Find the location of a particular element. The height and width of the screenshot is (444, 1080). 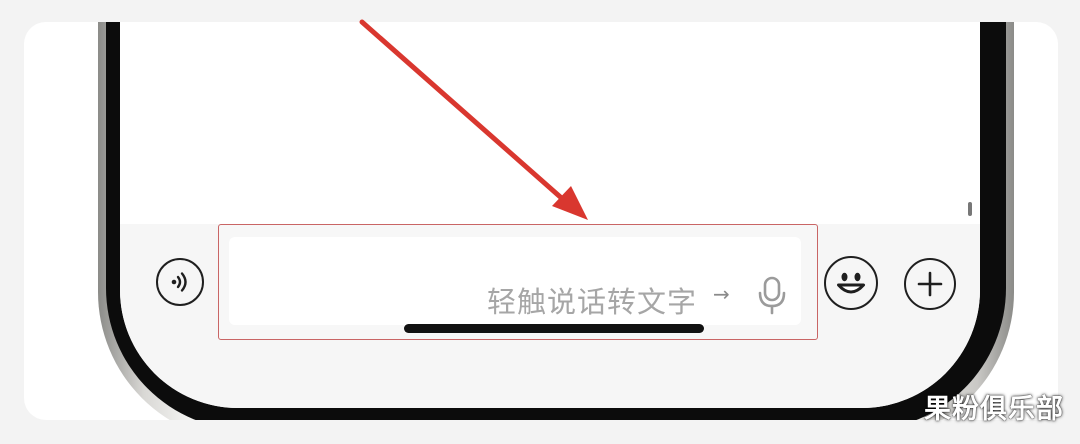

emoji-icon is located at coordinates (851, 283).